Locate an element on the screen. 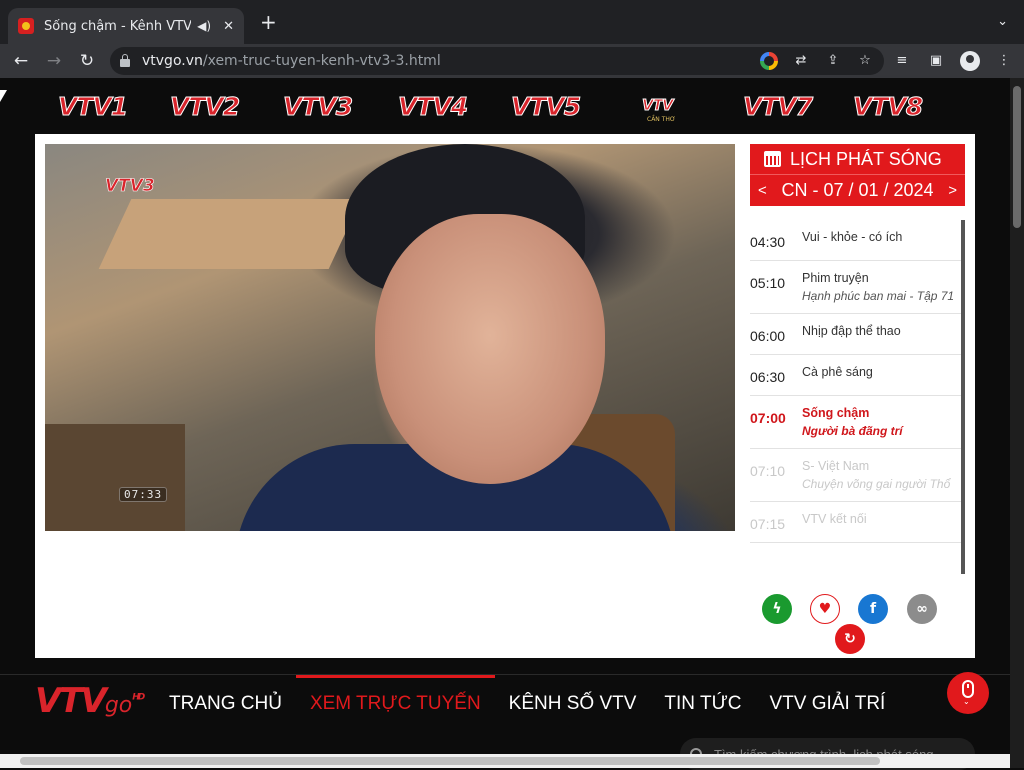 Image resolution: width=1024 pixels, height=770 pixels. schedule-time: 07:00 is located at coordinates (768, 418).